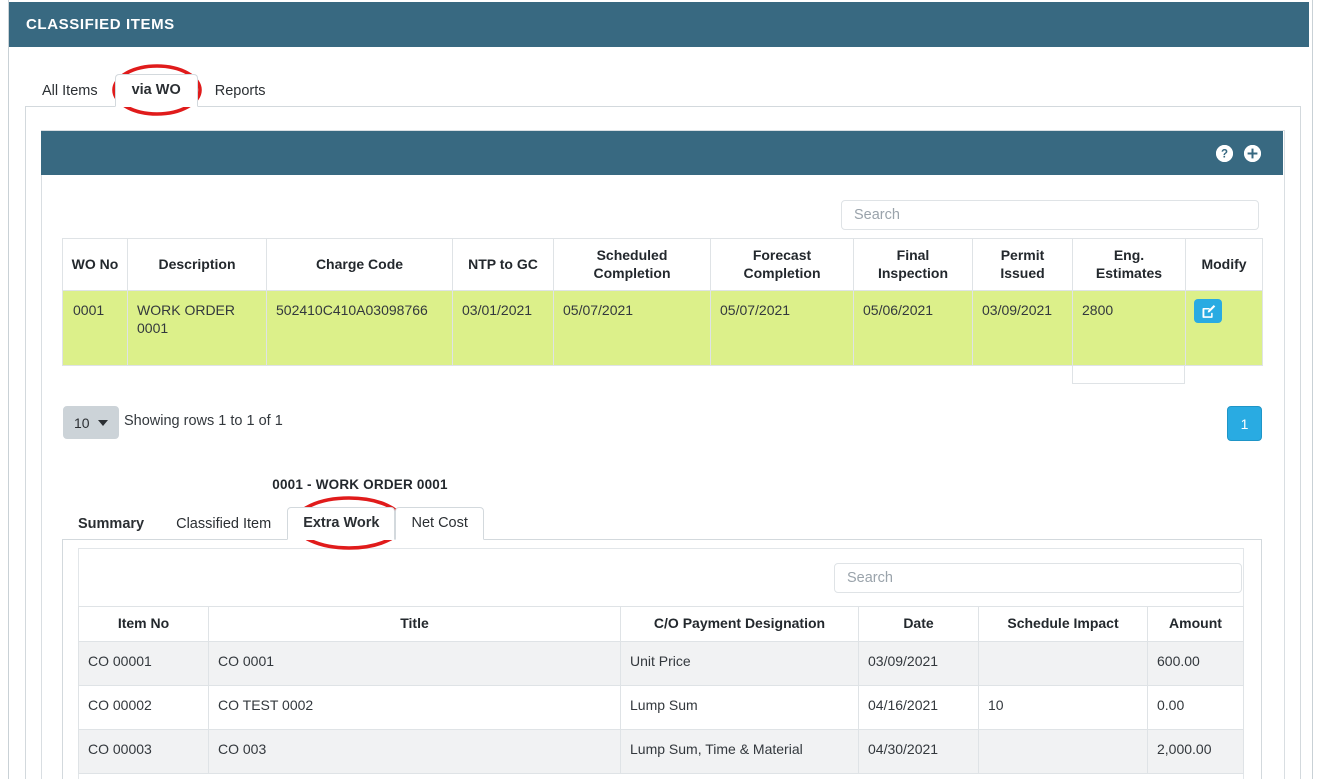 The height and width of the screenshot is (779, 1321). What do you see at coordinates (223, 524) in the screenshot?
I see `subtab-classified-item: Classified Item` at bounding box center [223, 524].